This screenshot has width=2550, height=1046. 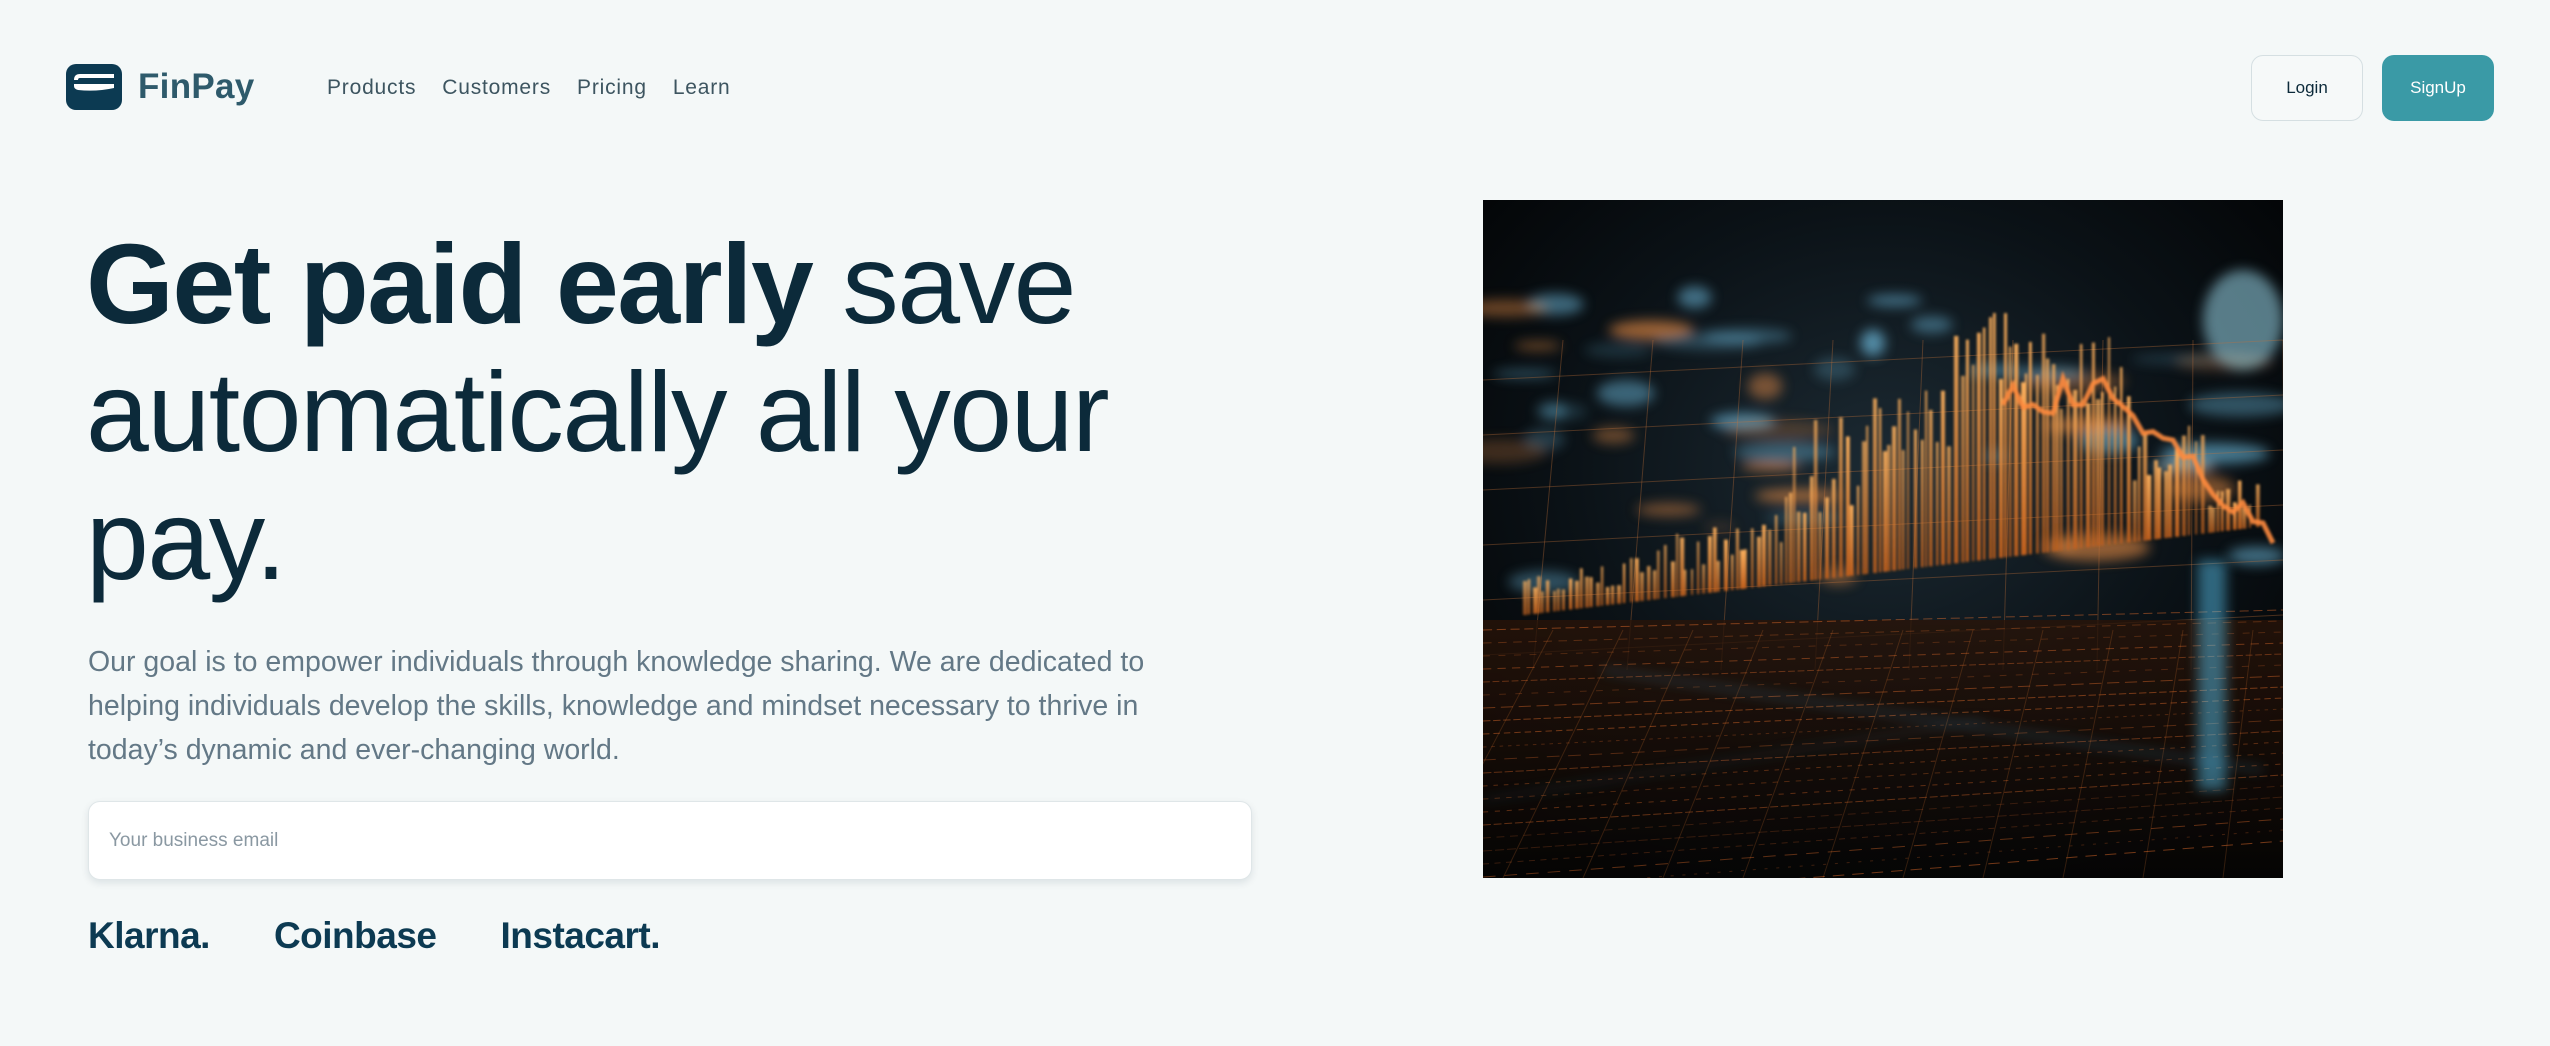 I want to click on brand-name: FinPay, so click(x=196, y=86).